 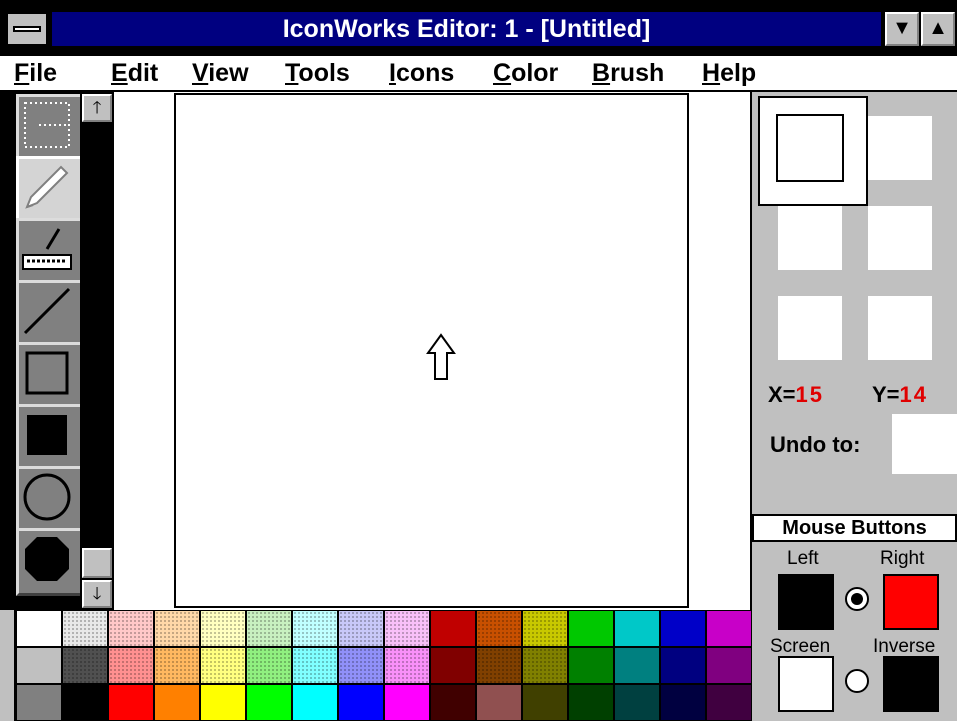 What do you see at coordinates (47, 125) in the screenshot?
I see `dotted-rectangle-icon` at bounding box center [47, 125].